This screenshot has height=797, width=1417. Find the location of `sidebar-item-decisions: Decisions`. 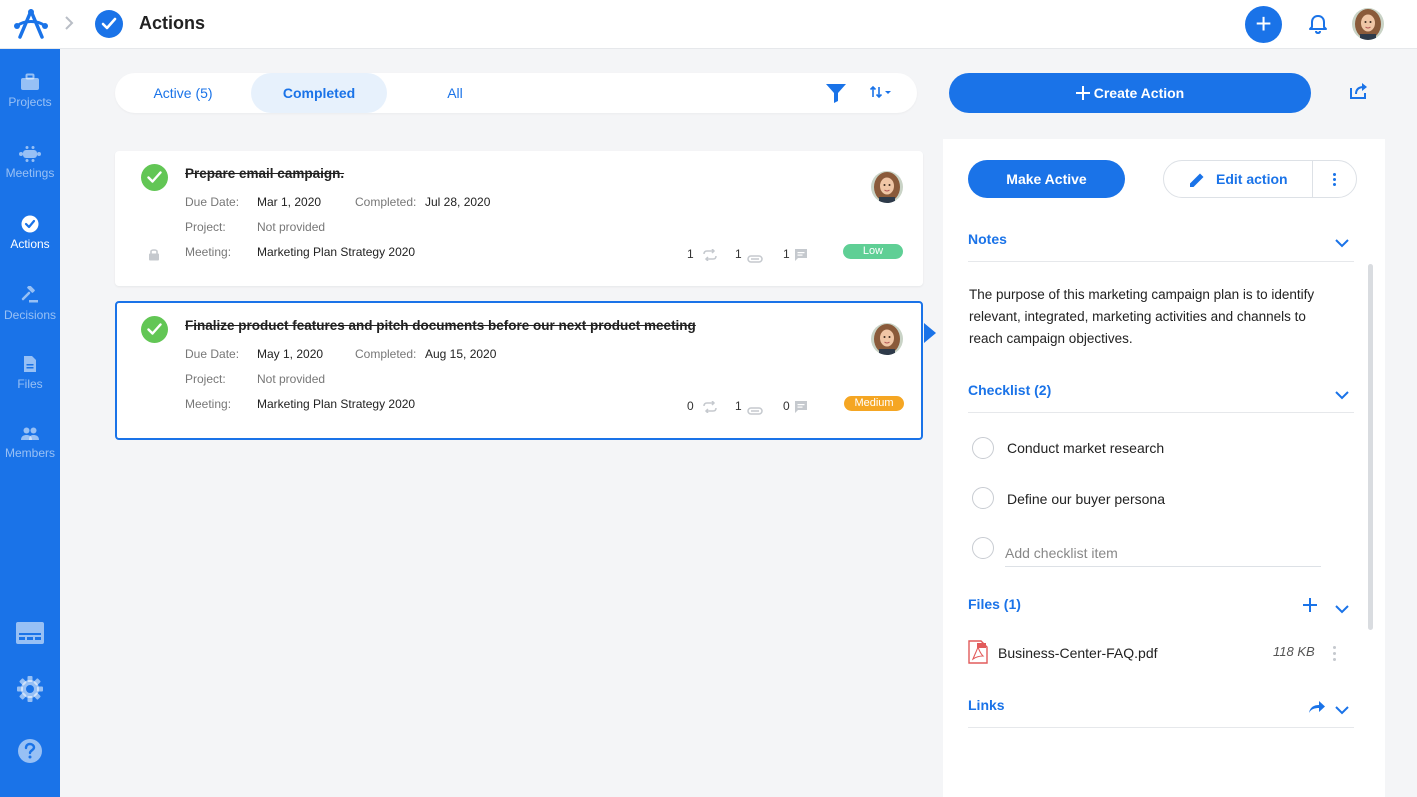

sidebar-item-decisions: Decisions is located at coordinates (30, 317).